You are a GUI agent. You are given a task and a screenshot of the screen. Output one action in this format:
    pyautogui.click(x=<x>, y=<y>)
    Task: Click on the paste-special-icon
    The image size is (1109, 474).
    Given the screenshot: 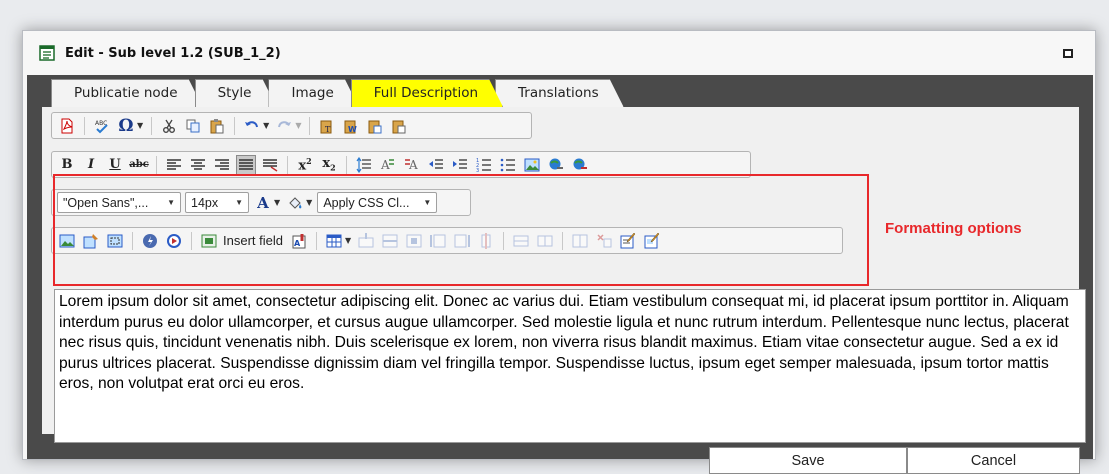 What is the action you would take?
    pyautogui.click(x=375, y=126)
    